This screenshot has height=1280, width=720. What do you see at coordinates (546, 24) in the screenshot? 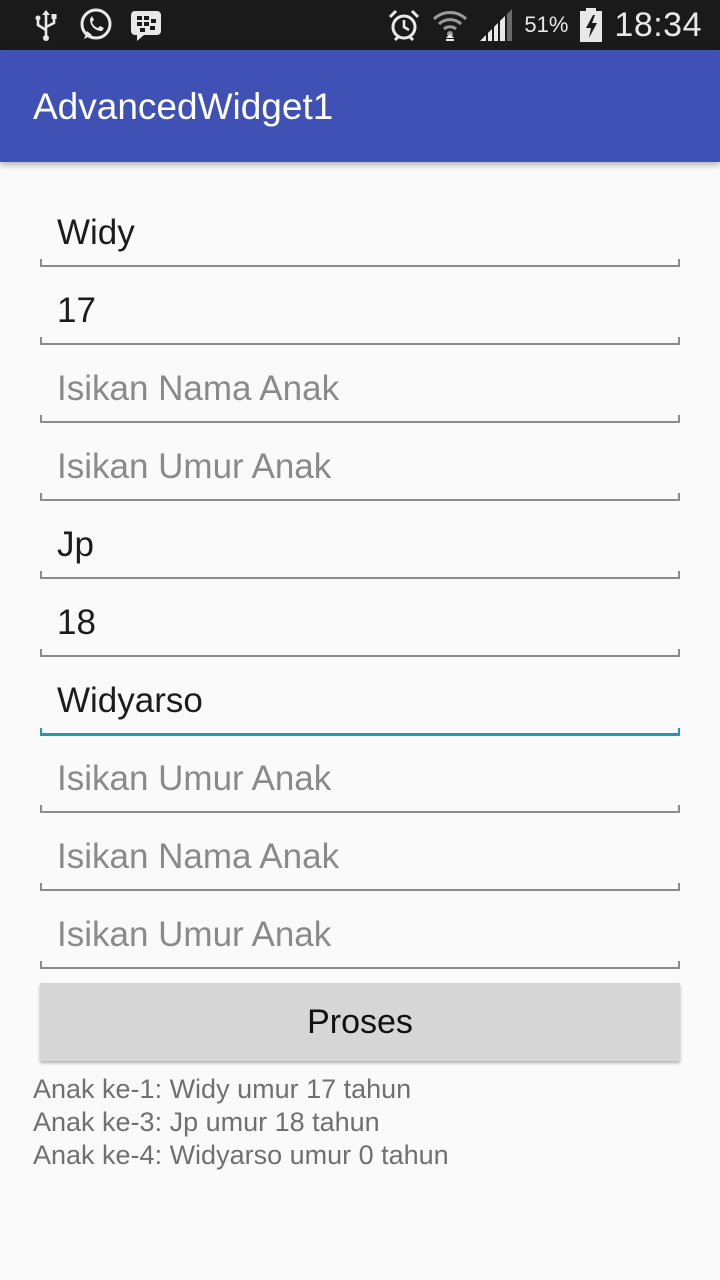
I see `battery-percent: 51%` at bounding box center [546, 24].